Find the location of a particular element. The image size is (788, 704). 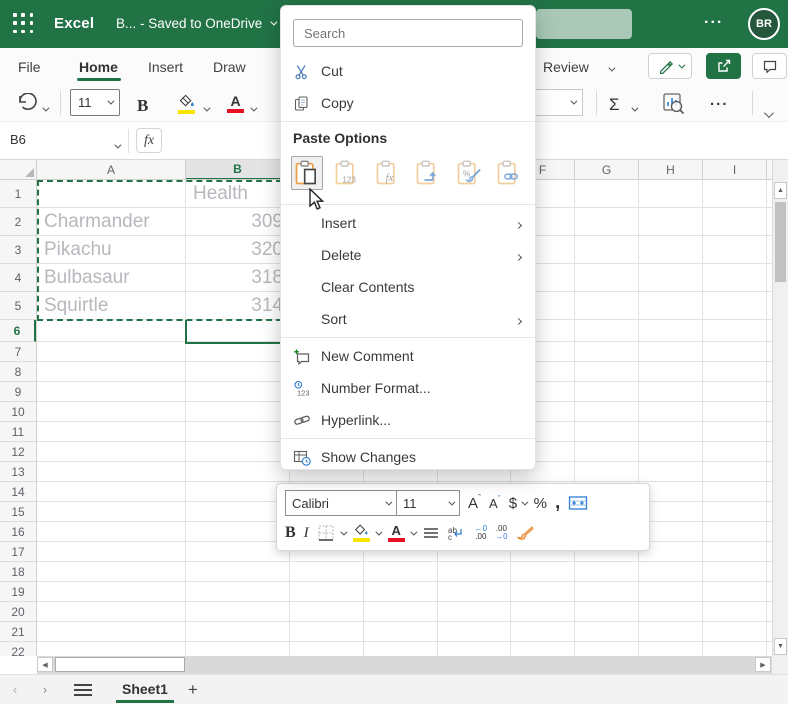

paste-formulas-button: fx is located at coordinates (388, 173).